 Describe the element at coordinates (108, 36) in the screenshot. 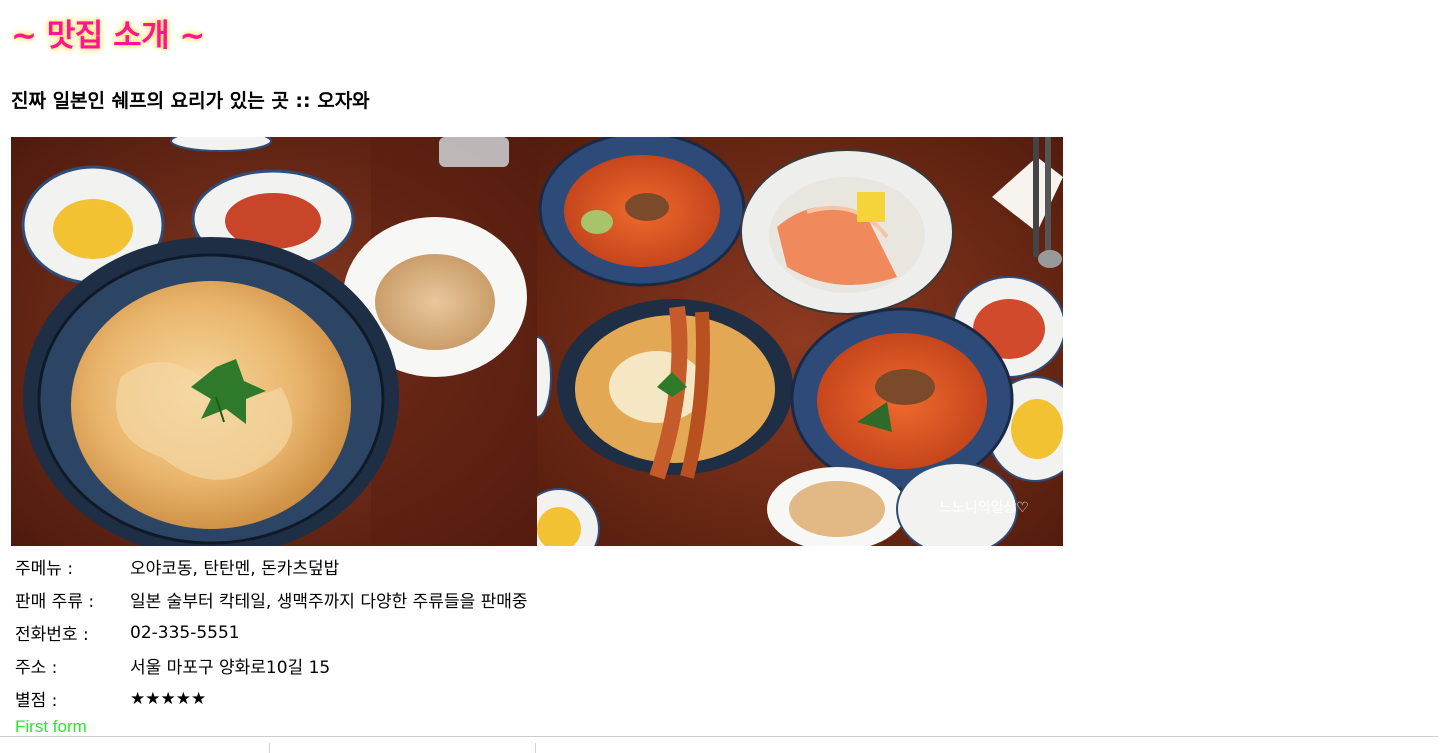

I see `page-title: ~ 맛집 소개 ~` at that location.